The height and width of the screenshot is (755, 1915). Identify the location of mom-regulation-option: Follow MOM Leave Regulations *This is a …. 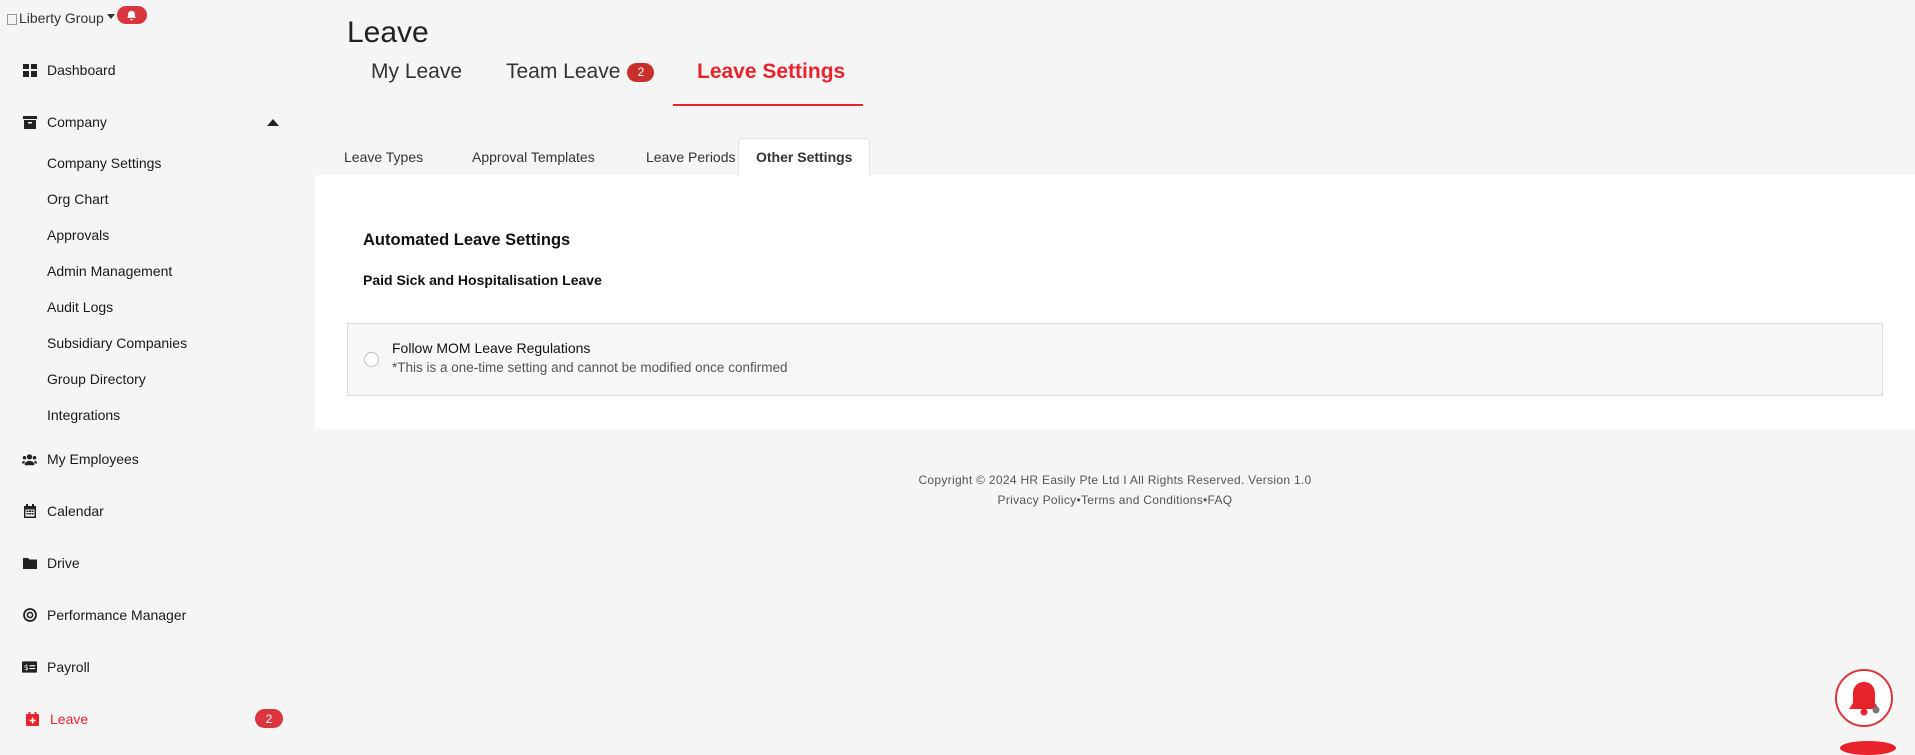
(1115, 359).